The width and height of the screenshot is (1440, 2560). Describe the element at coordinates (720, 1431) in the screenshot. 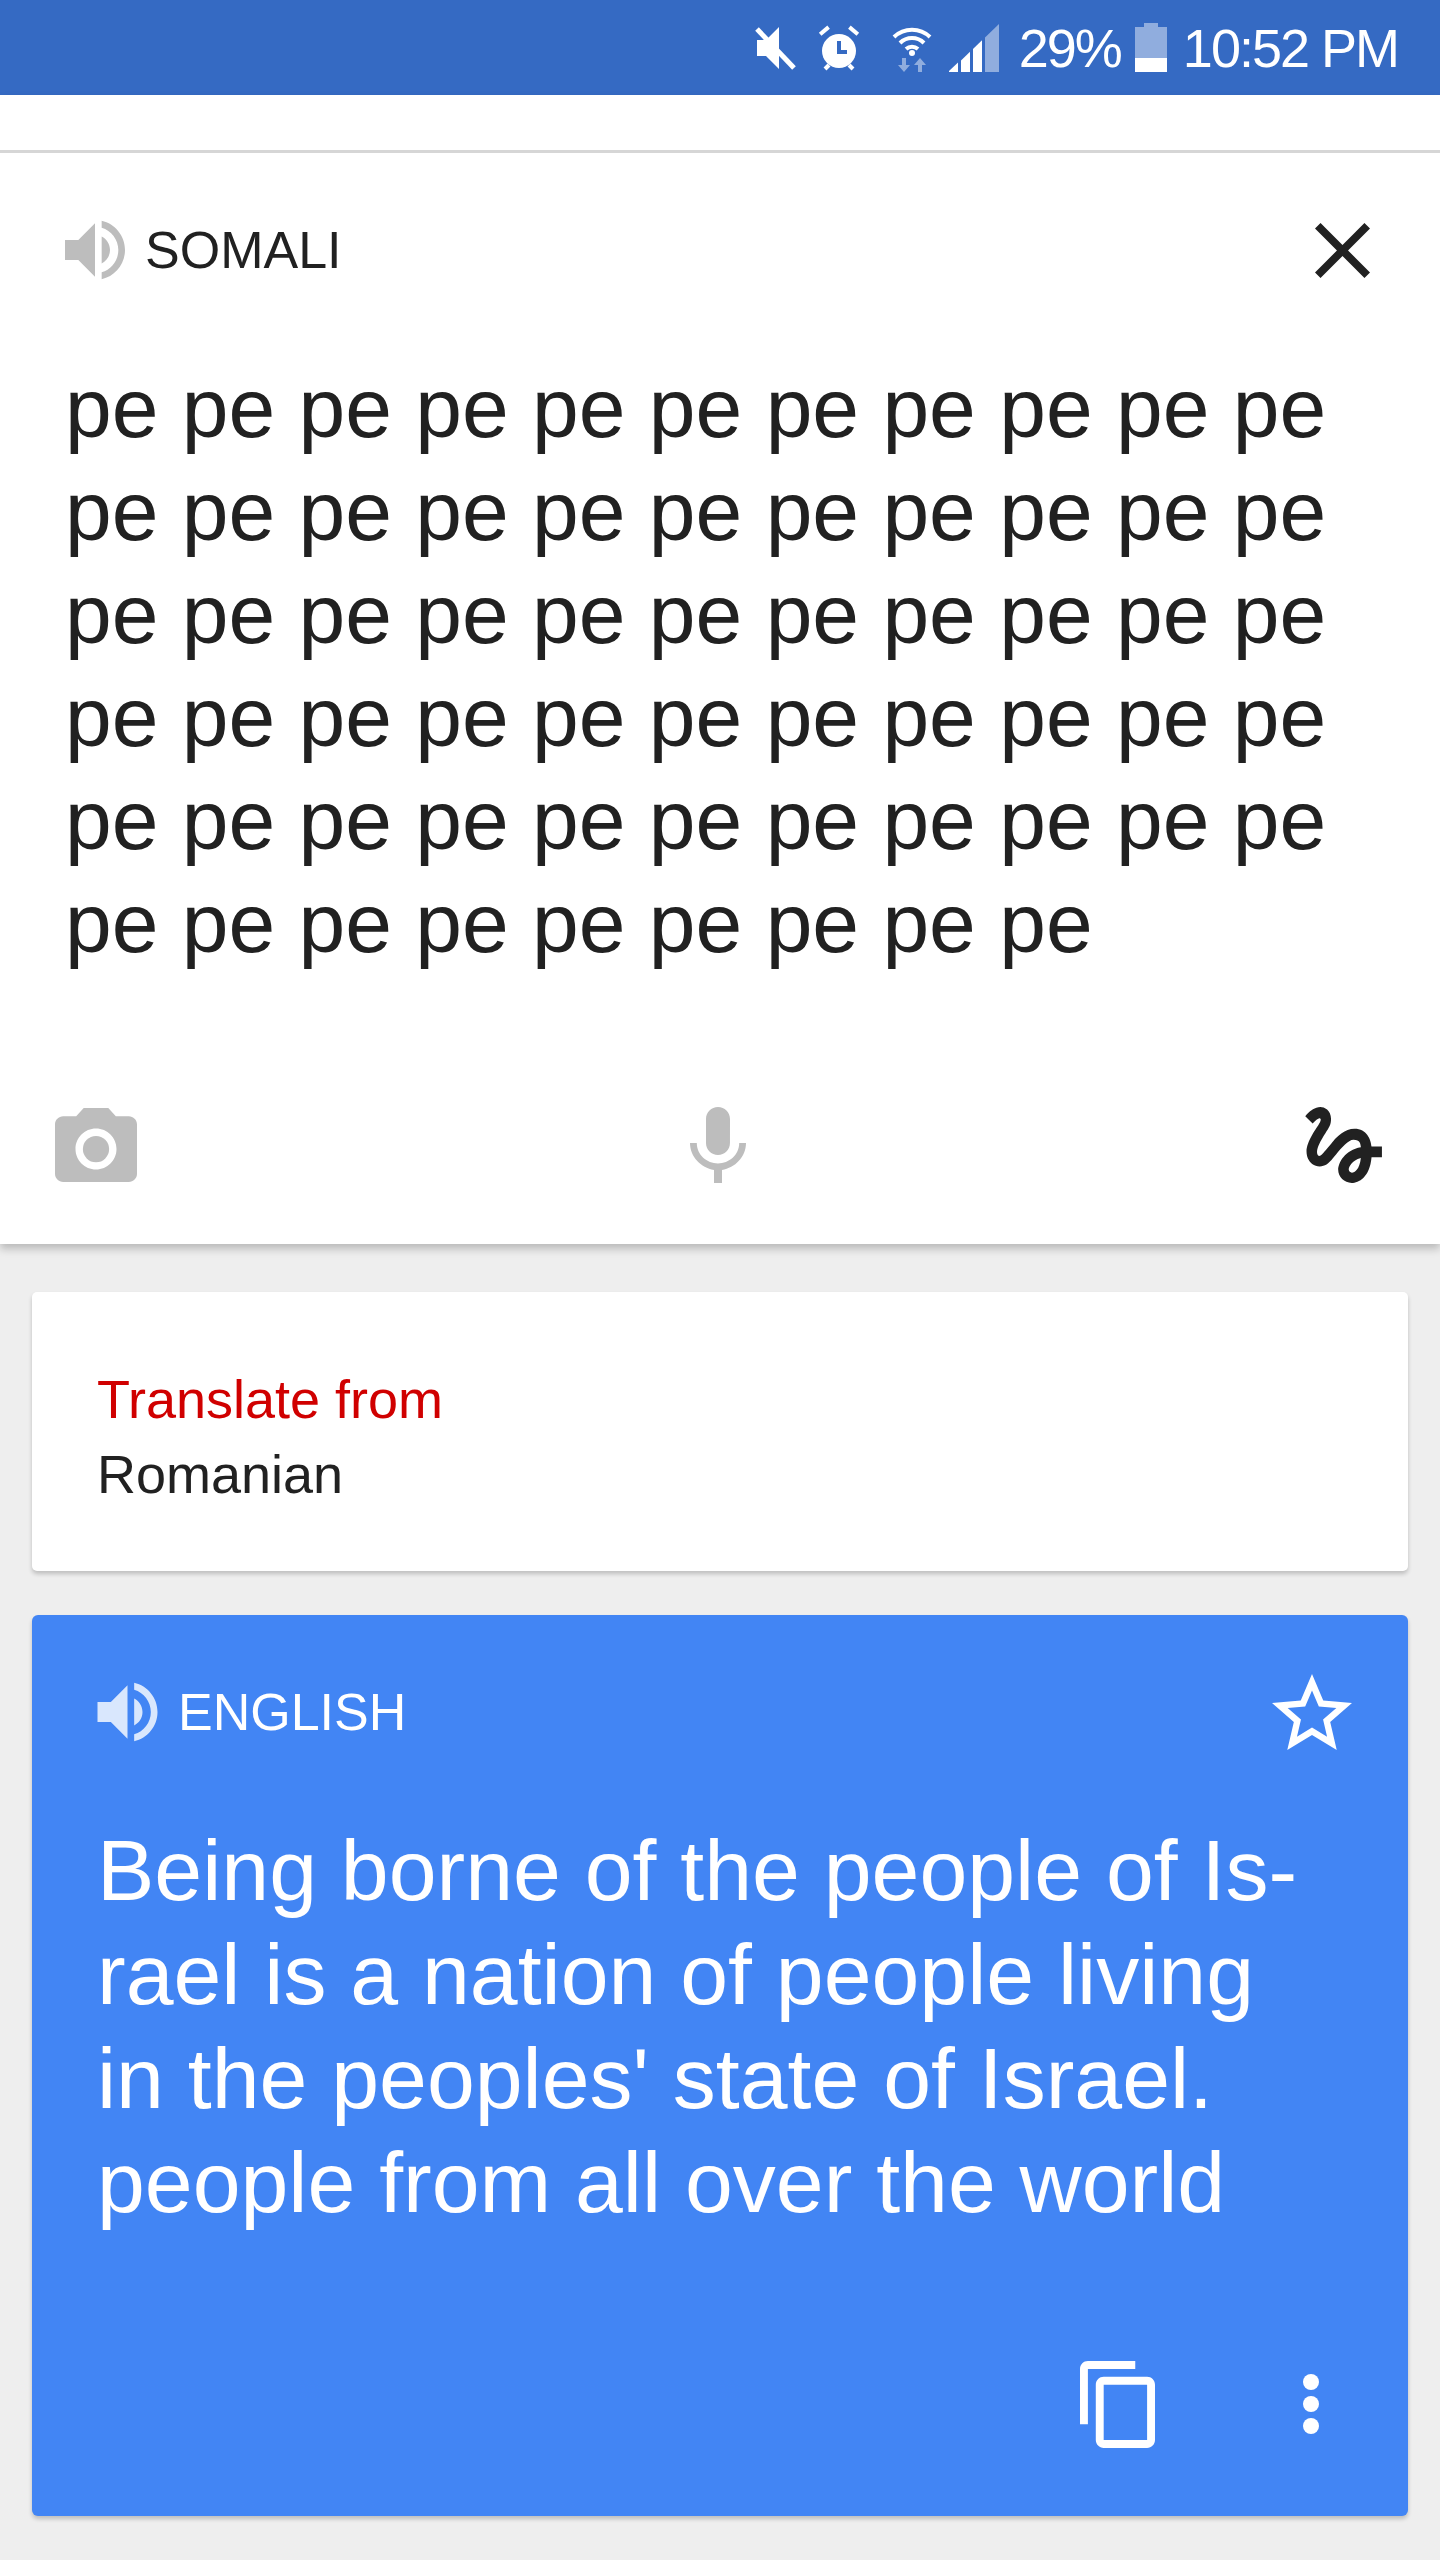

I see `translate-from-card: Translate from Romanian` at that location.